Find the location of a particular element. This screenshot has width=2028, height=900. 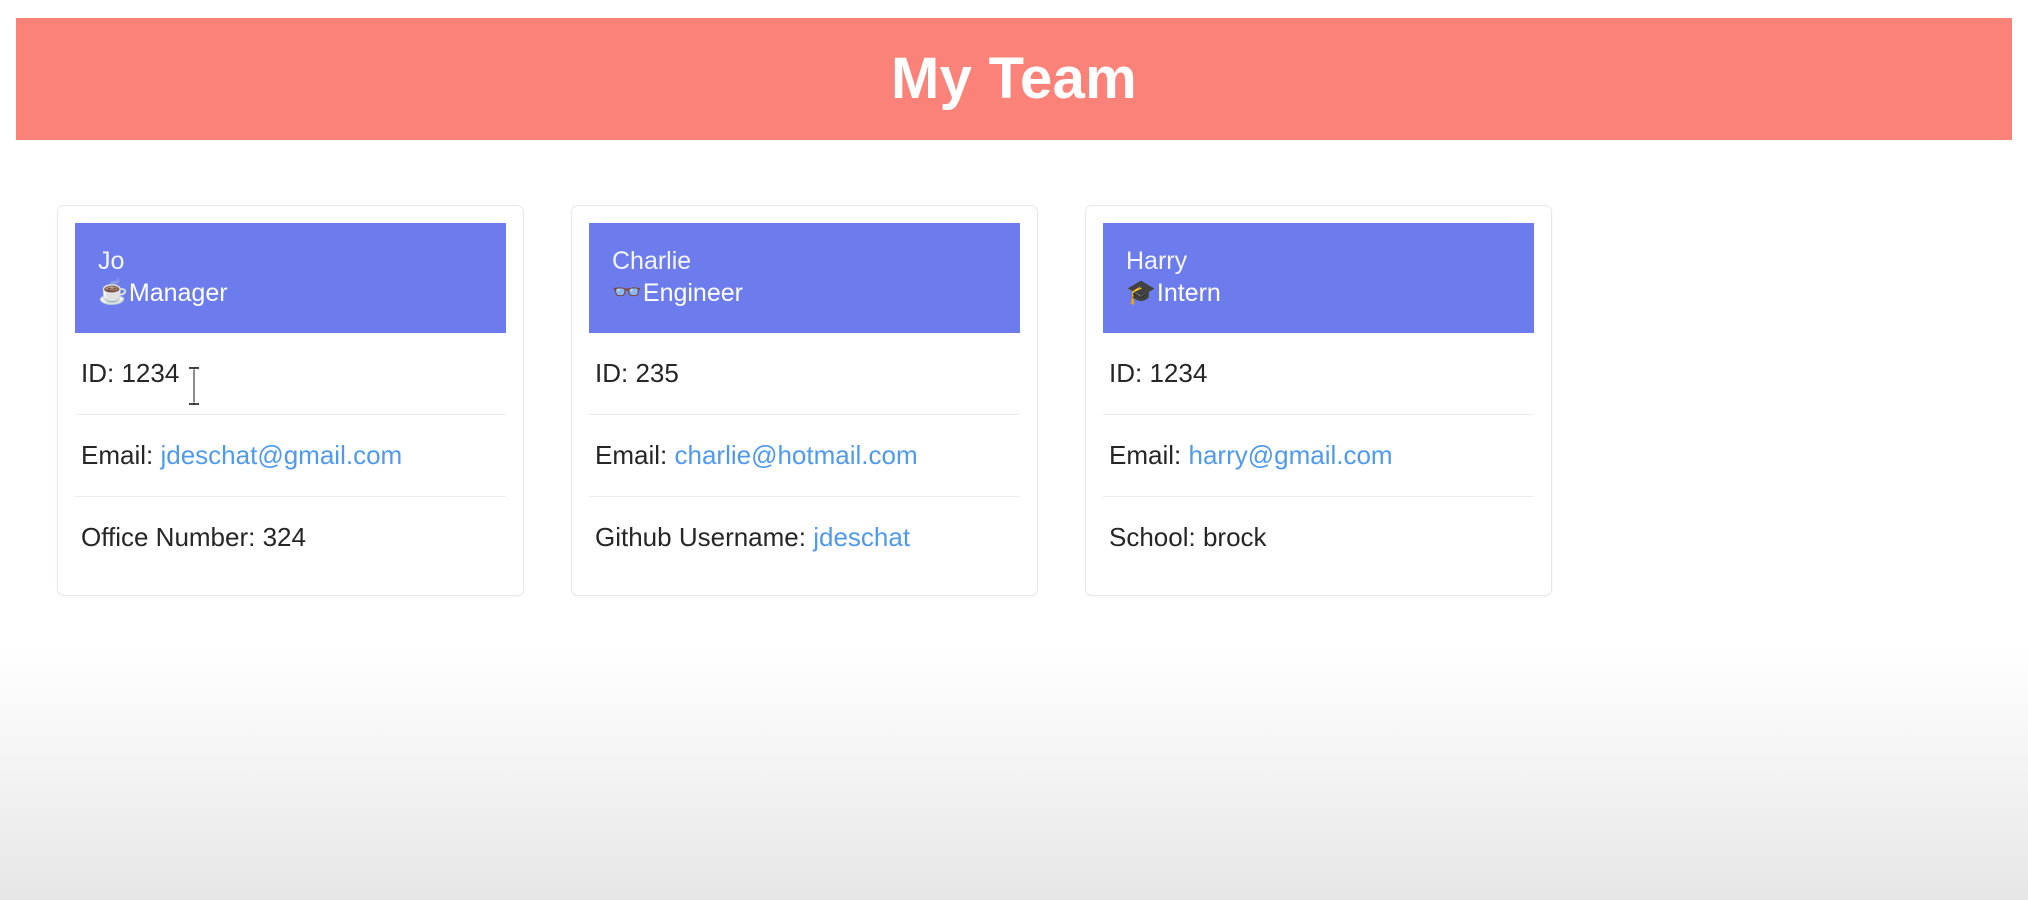

card-detail-row: Office Number: 324 is located at coordinates (290, 536).